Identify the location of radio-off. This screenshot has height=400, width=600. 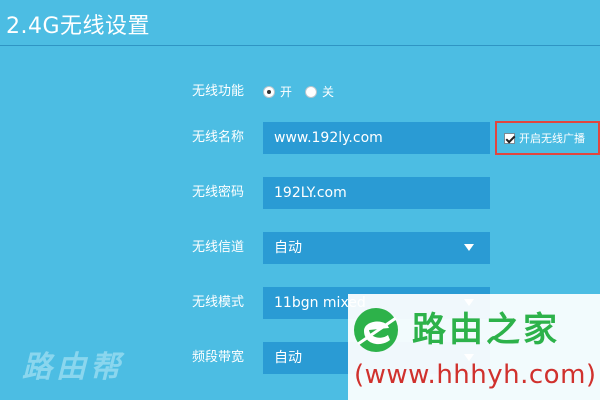
(311, 91).